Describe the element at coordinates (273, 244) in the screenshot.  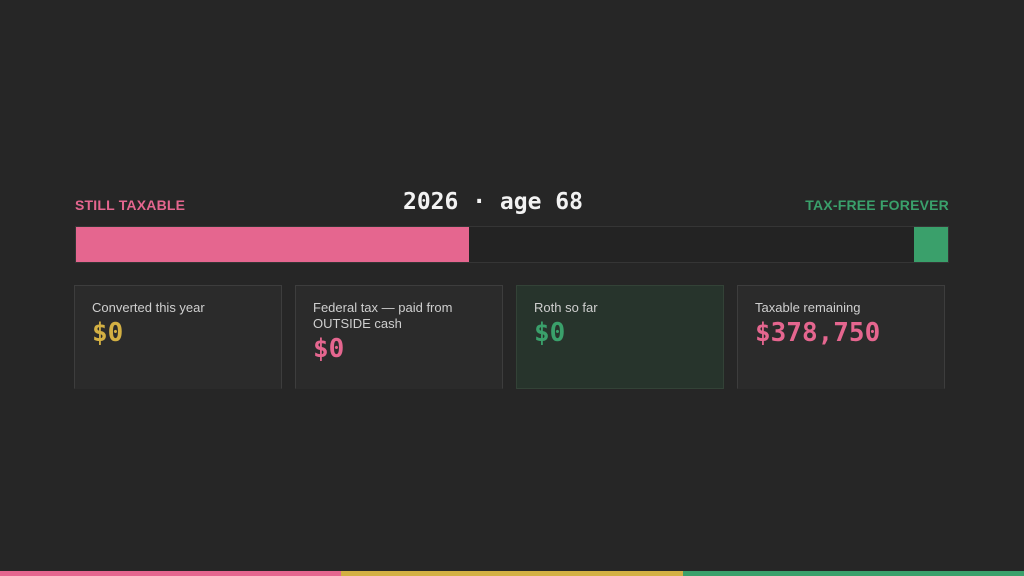
I see `taxable-fill` at that location.